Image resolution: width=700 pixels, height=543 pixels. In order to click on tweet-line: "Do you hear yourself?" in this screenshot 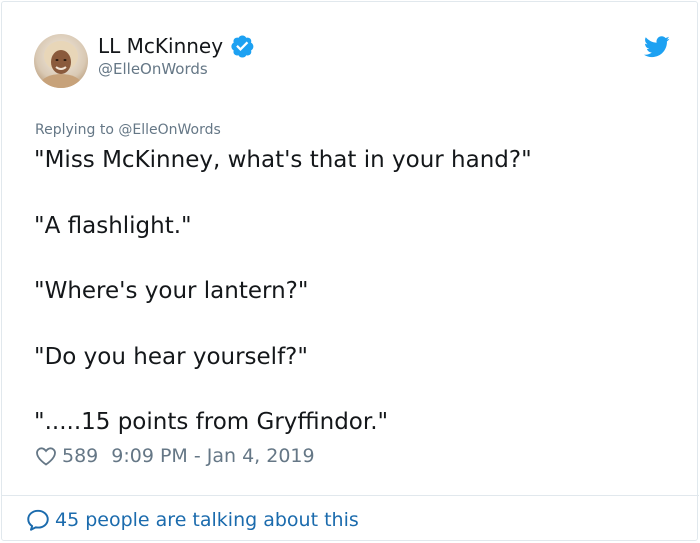, I will do `click(171, 356)`.